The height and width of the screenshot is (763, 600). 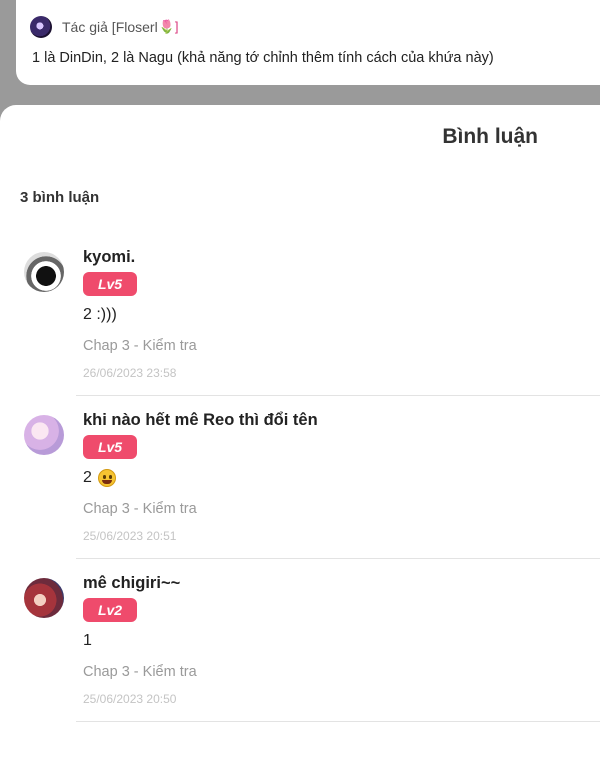 What do you see at coordinates (106, 478) in the screenshot?
I see `grinning-face-emoji-icon` at bounding box center [106, 478].